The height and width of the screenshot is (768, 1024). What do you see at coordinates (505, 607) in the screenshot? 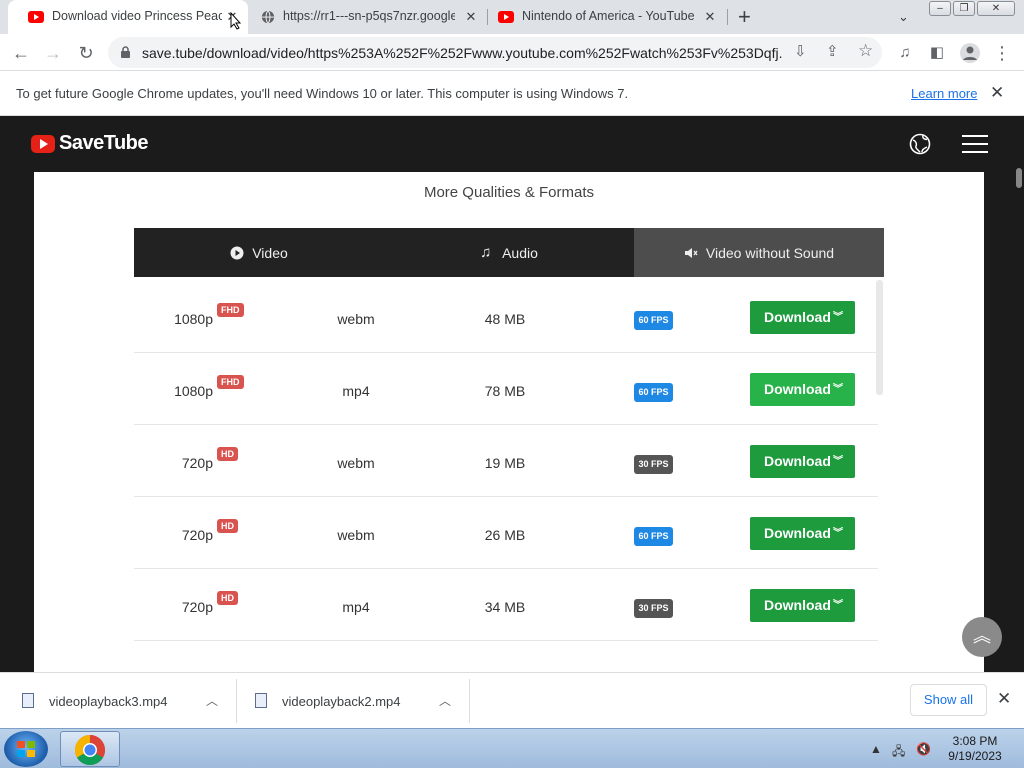
I see `file-size: 34 MB` at bounding box center [505, 607].